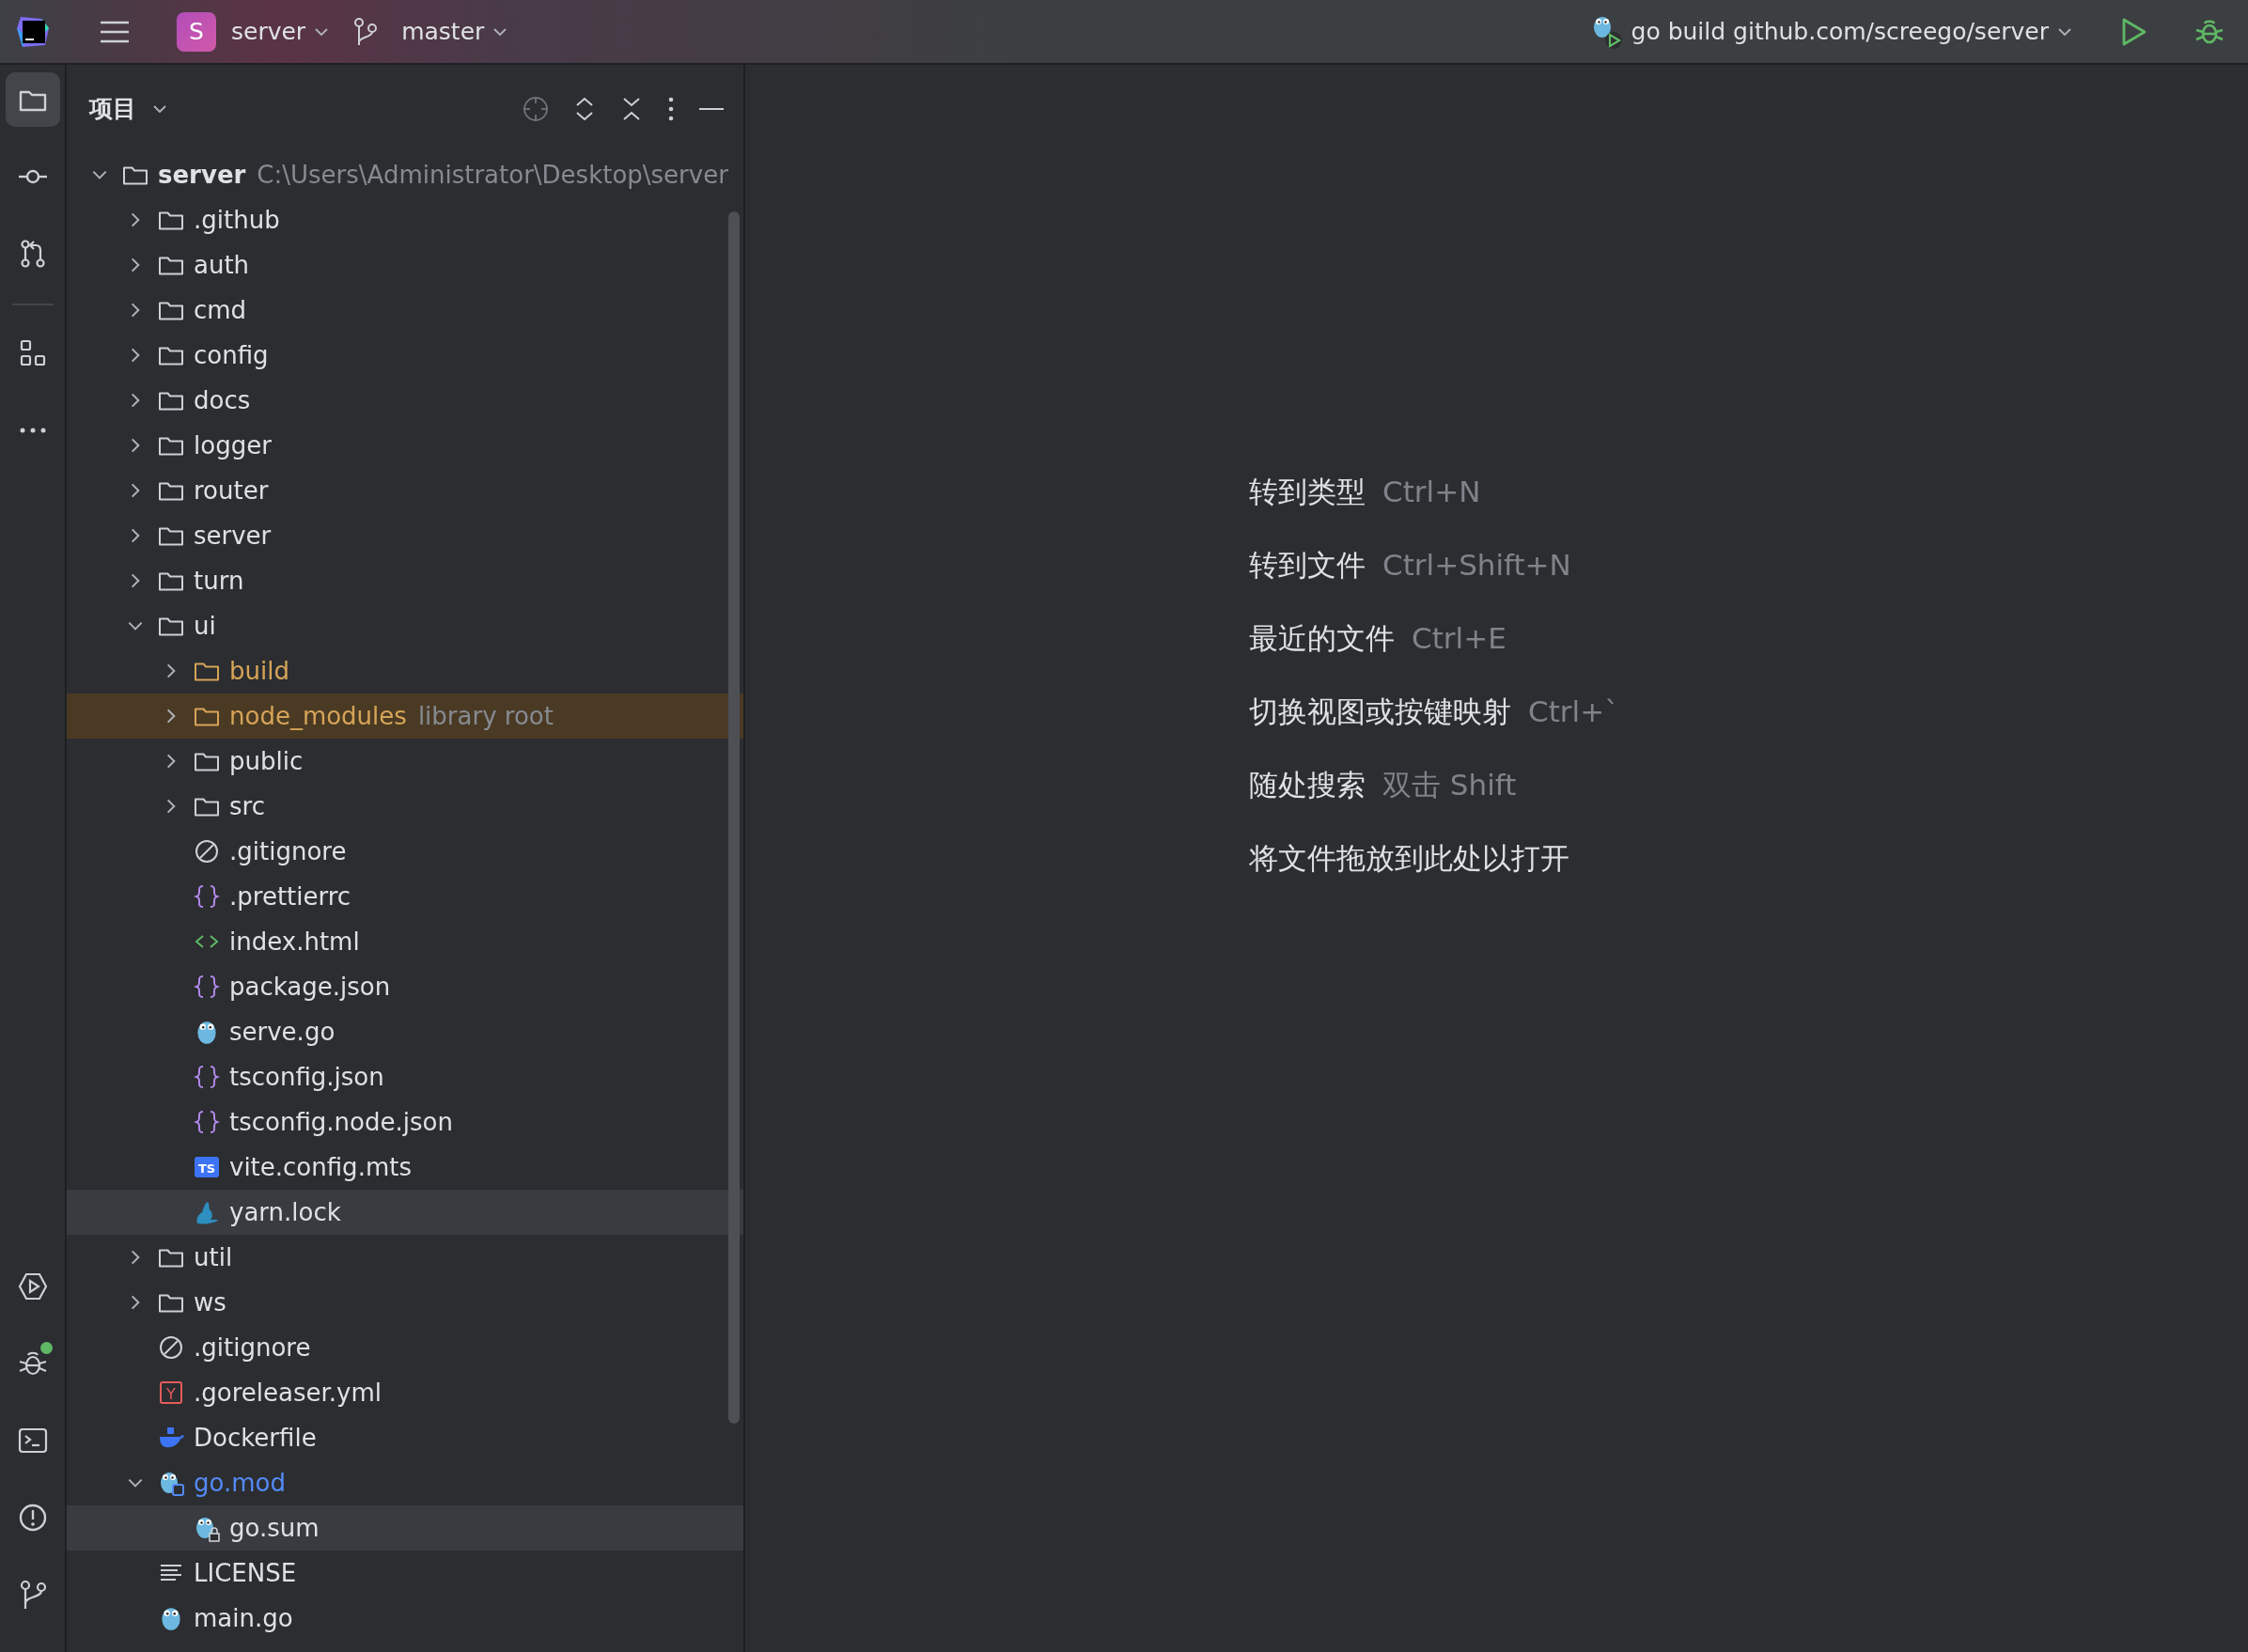 The height and width of the screenshot is (1652, 2248). I want to click on folder-name: src, so click(247, 806).